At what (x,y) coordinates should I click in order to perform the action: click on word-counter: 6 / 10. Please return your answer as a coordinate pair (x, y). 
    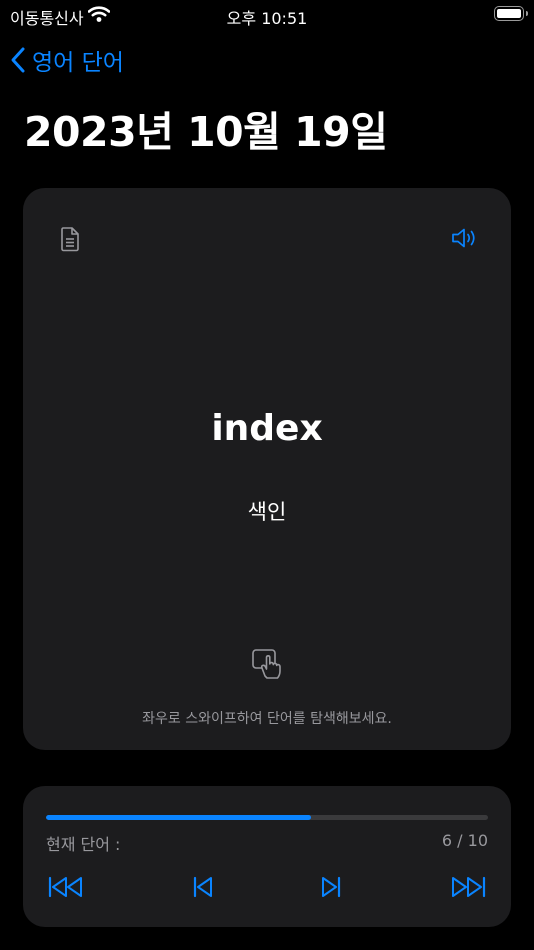
    Looking at the image, I should click on (464, 840).